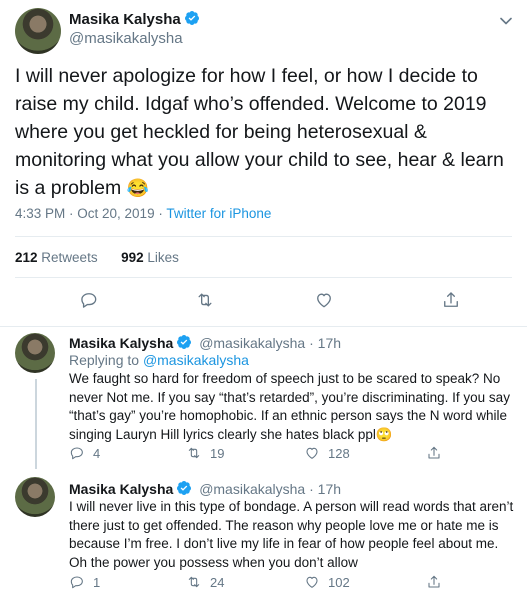 The width and height of the screenshot is (527, 600). What do you see at coordinates (26, 257) in the screenshot?
I see `retweets-count: 212` at bounding box center [26, 257].